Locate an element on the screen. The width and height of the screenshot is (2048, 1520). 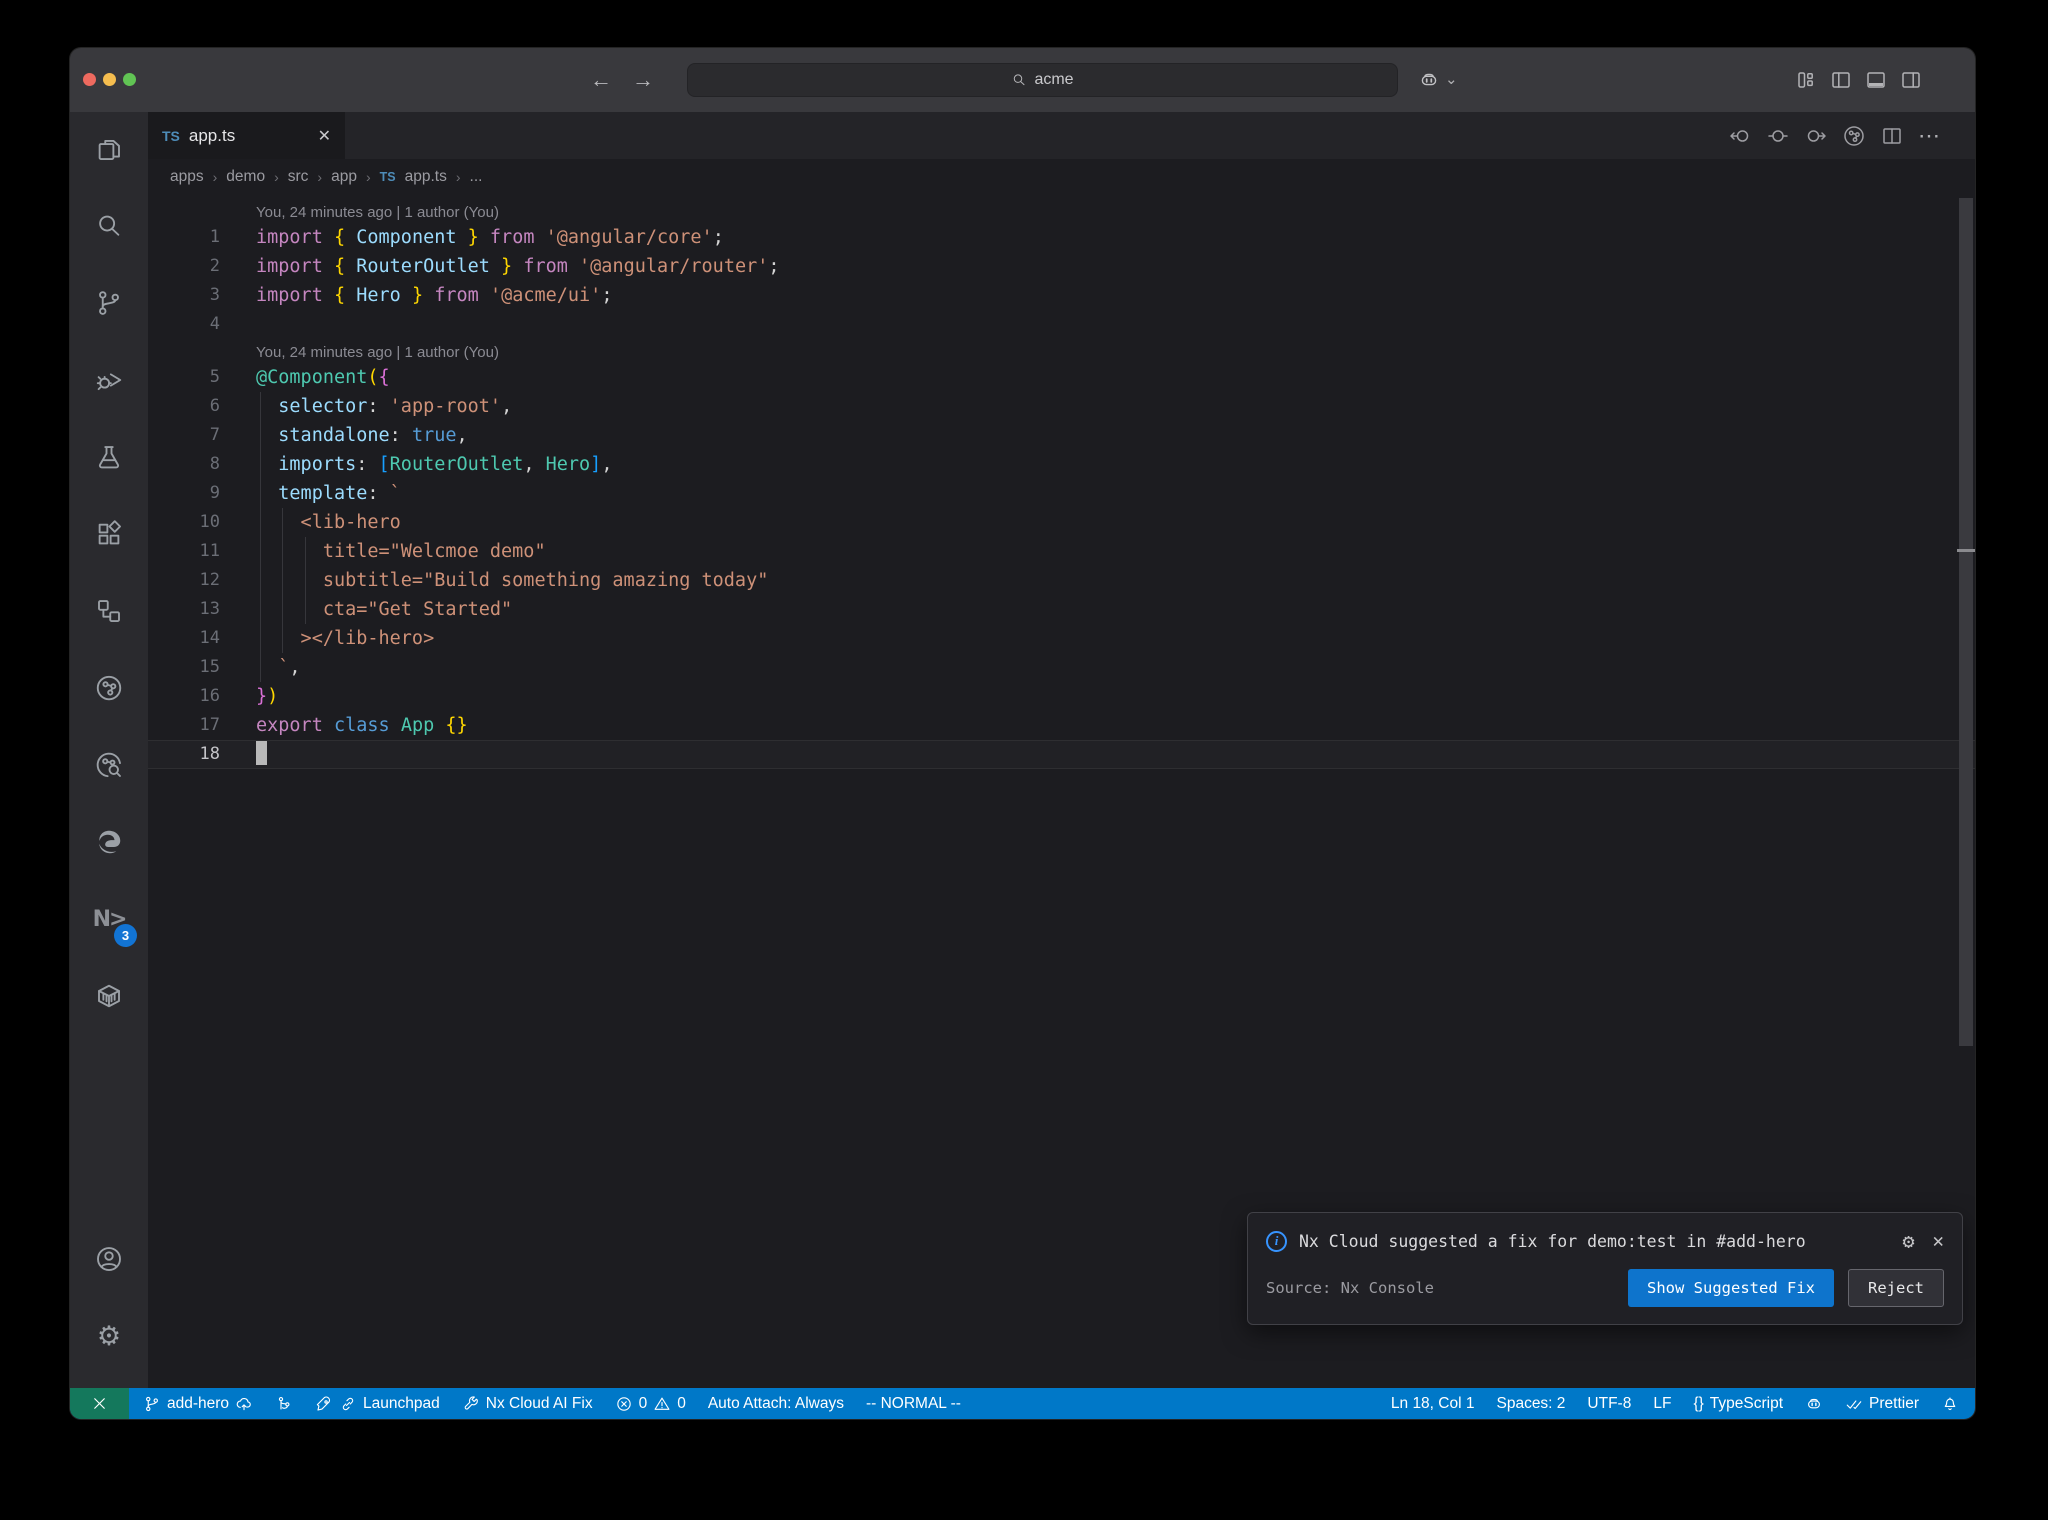
scrollbar-thumb is located at coordinates (1966, 622).